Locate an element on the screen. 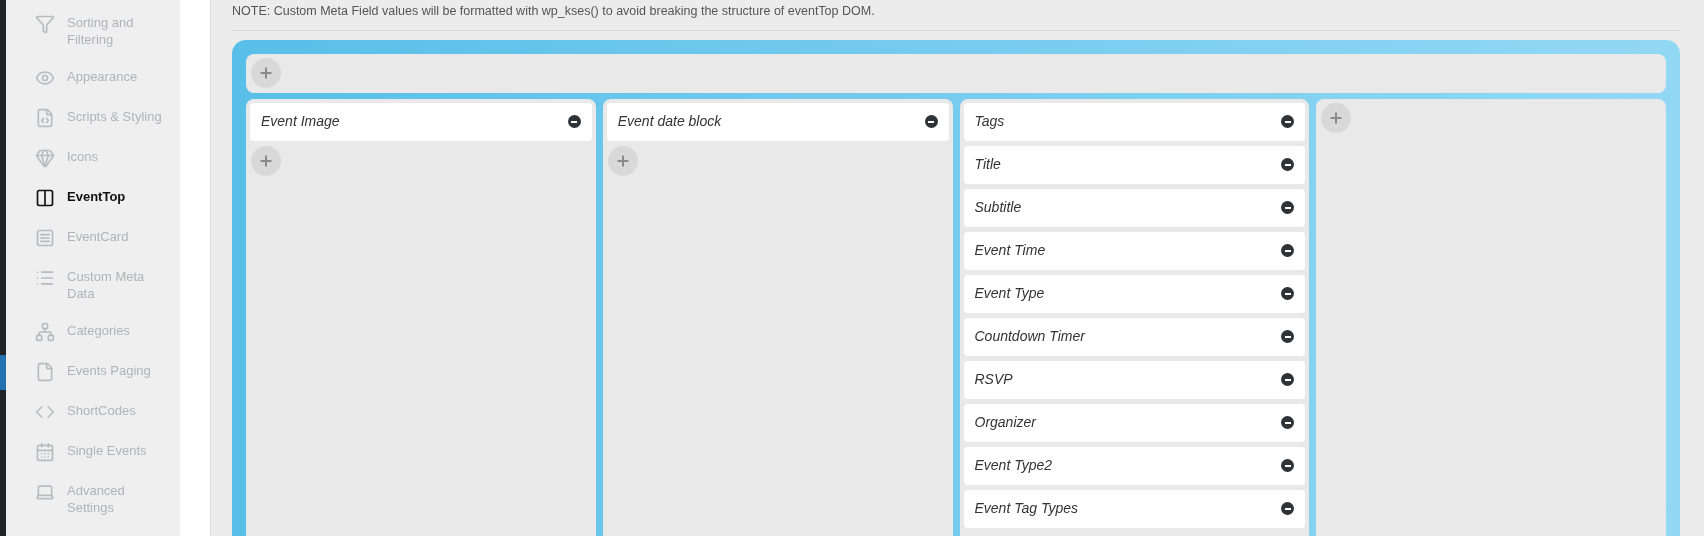  field-item: Subtitle is located at coordinates (1134, 207).